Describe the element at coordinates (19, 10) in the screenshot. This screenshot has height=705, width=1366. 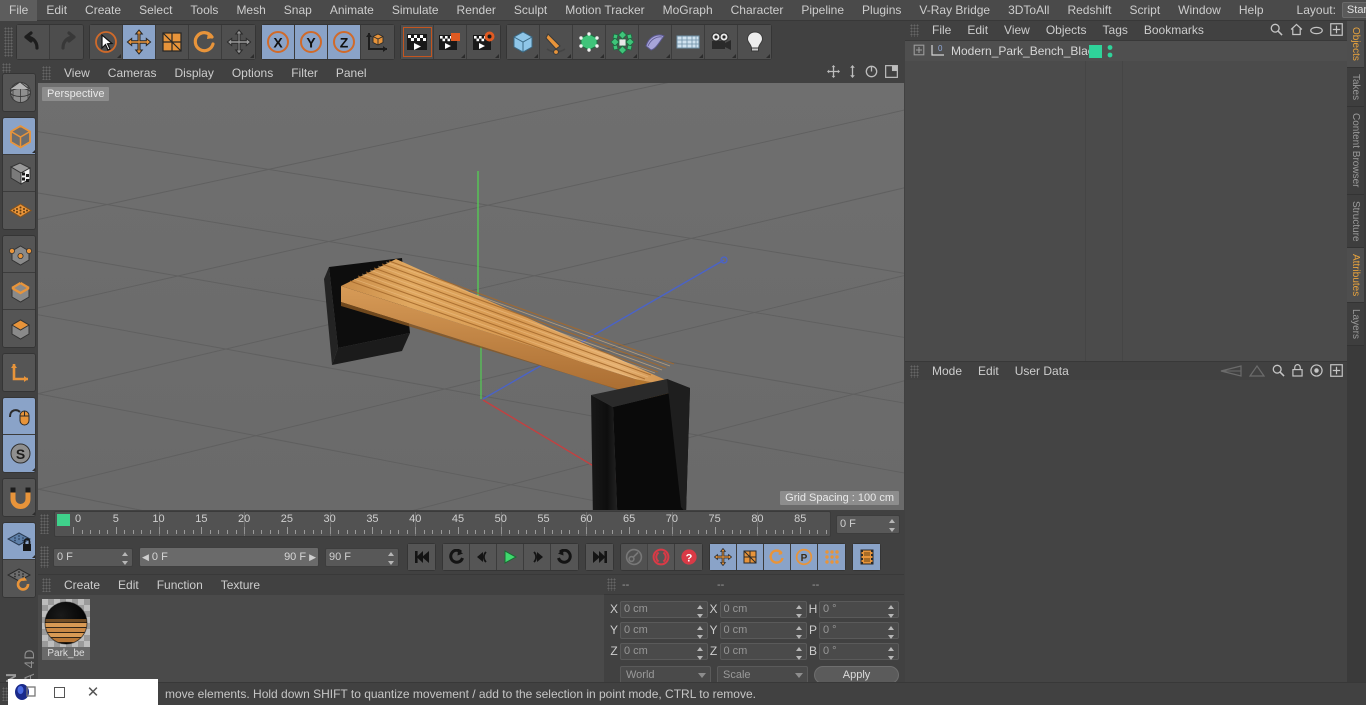
I see `menu-item-file: File` at that location.